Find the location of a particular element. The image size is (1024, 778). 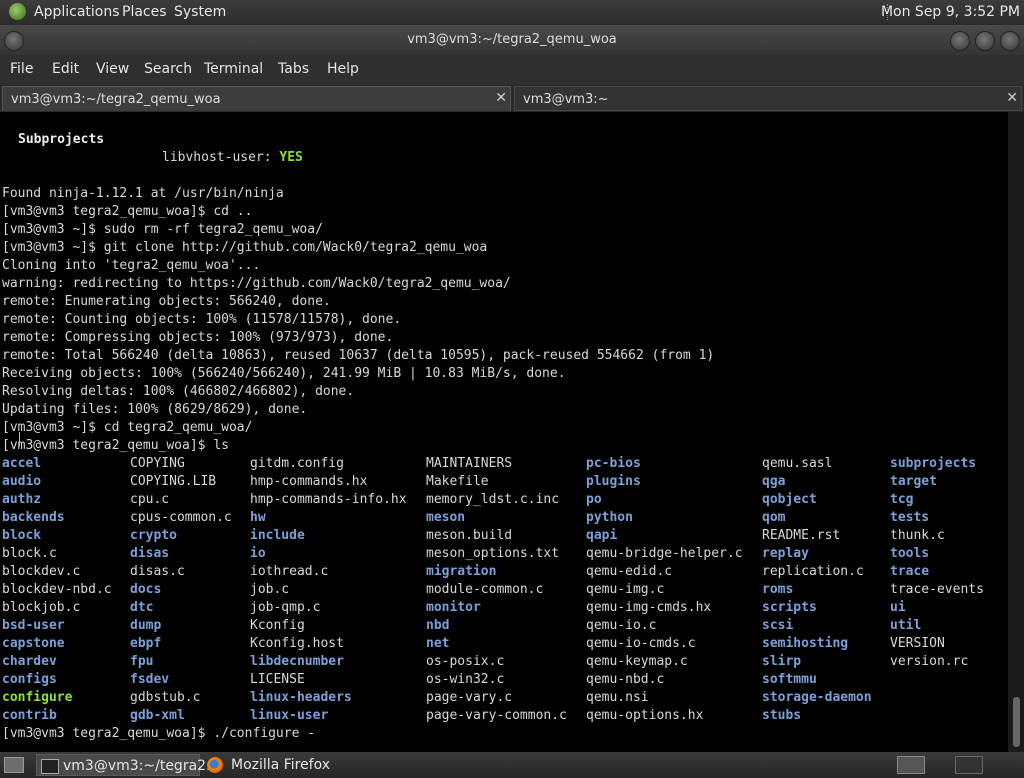

clock: Mon Sep 9, 3:52 PM is located at coordinates (950, 12).